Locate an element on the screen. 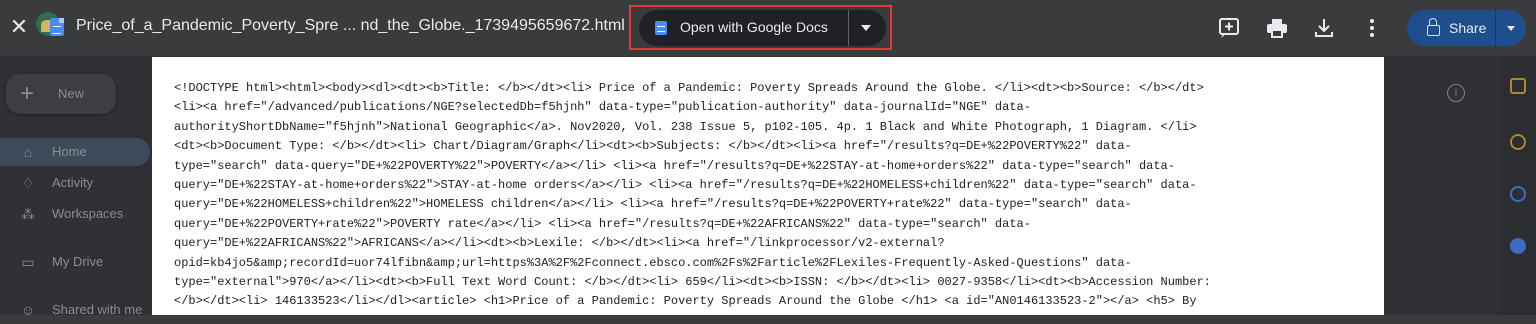 The width and height of the screenshot is (1536, 324). side-panel-rail is located at coordinates (1518, 185).